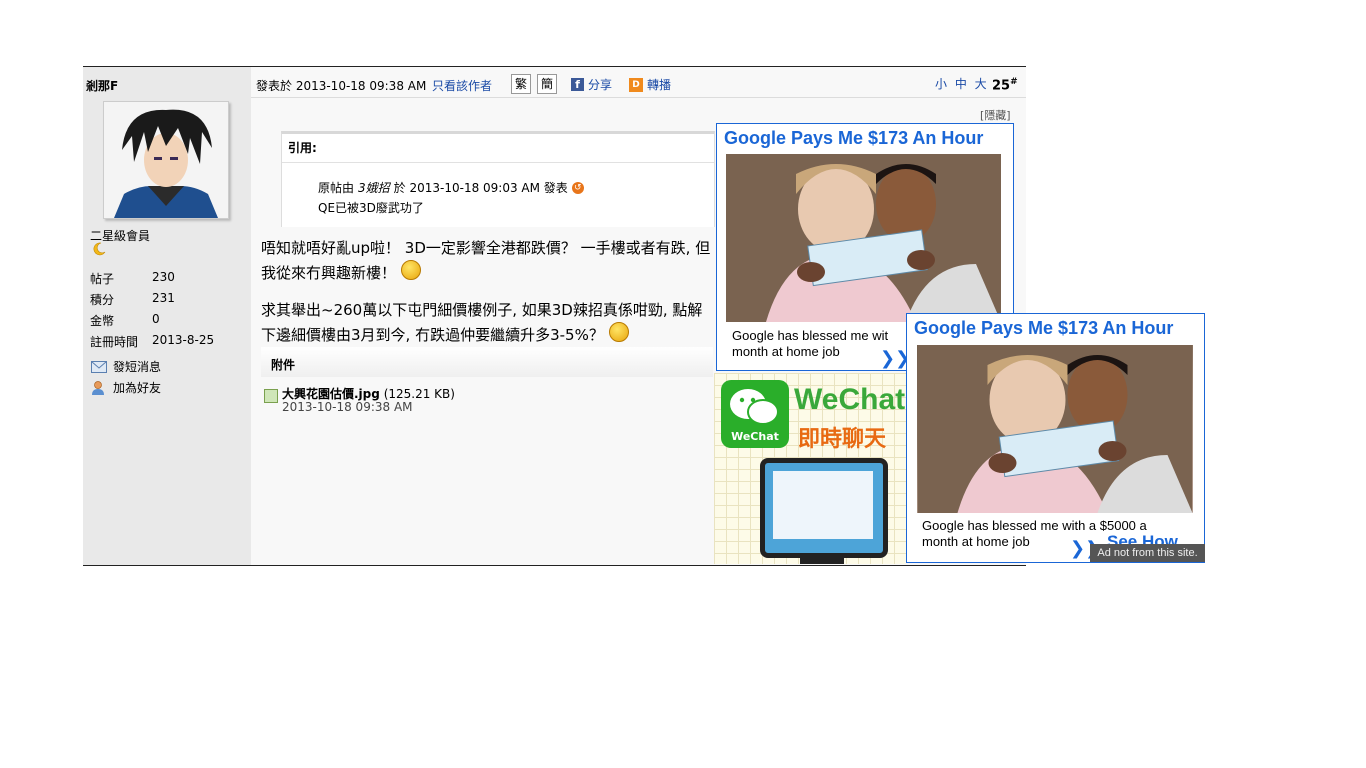  I want to click on traditional-button: 繁, so click(521, 84).